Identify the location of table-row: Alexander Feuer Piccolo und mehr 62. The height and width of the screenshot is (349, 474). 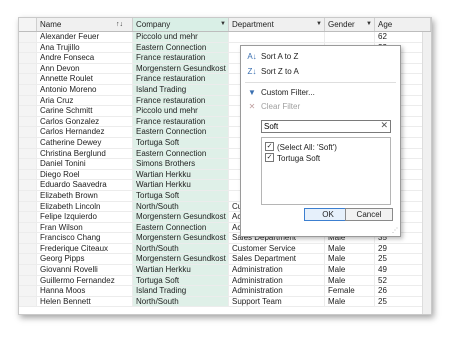
(225, 37).